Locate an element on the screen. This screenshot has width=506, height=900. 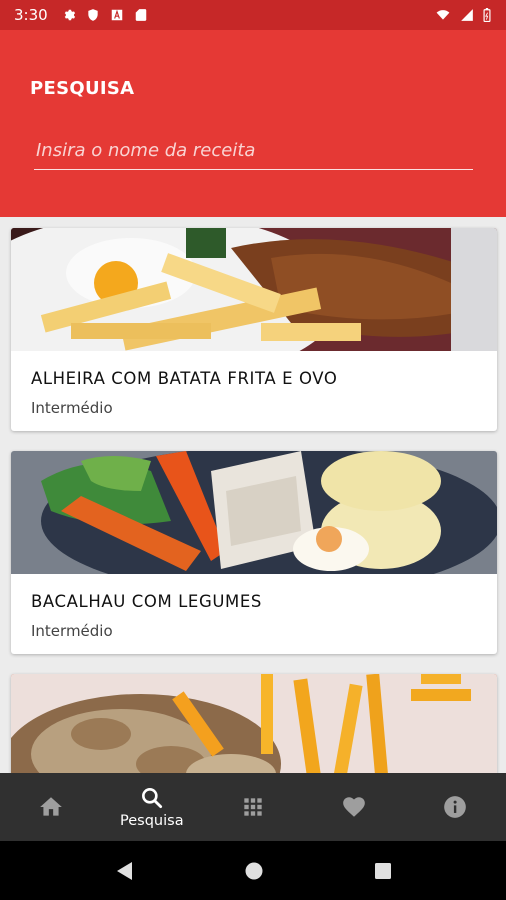
shield-icon is located at coordinates (93, 15).